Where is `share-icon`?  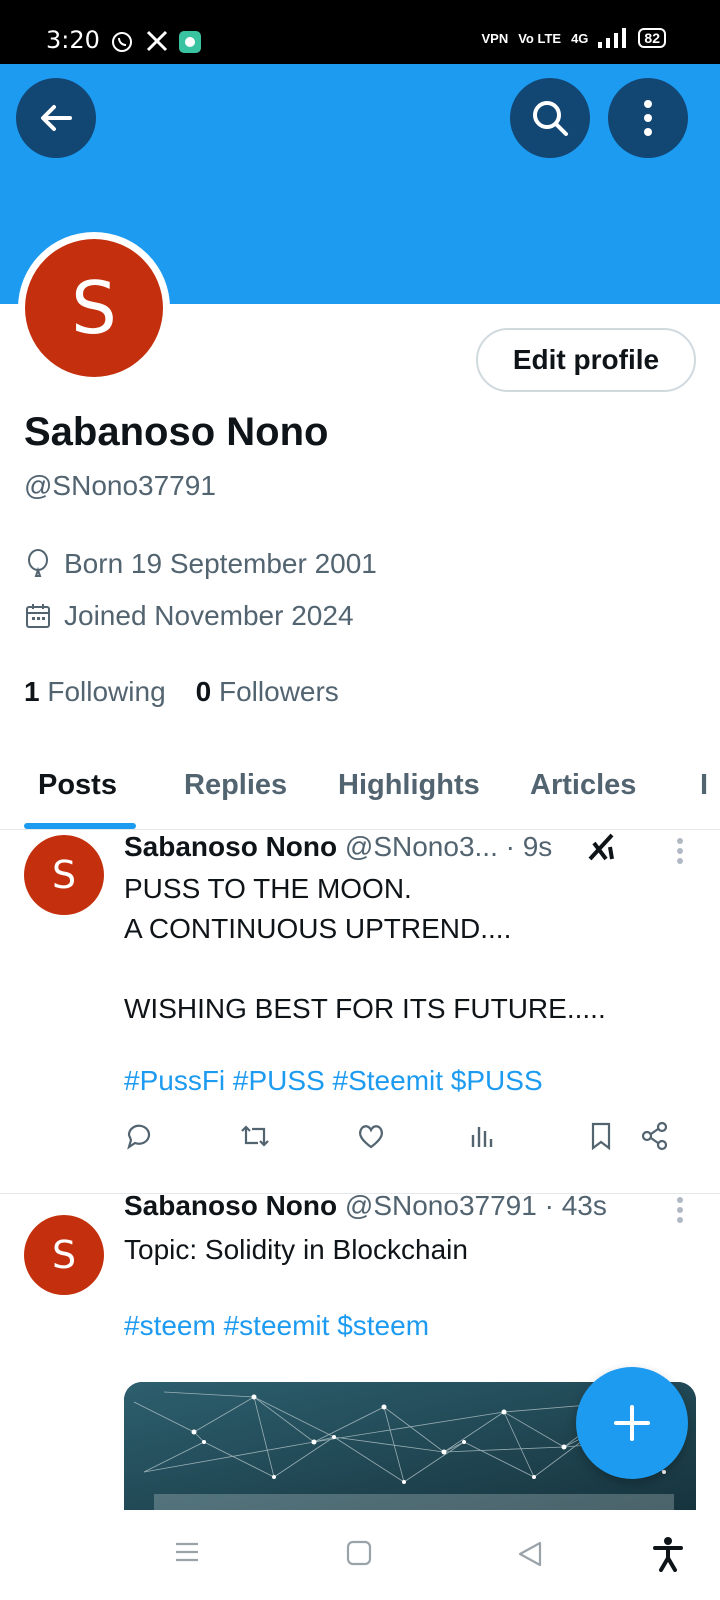
share-icon is located at coordinates (655, 1136).